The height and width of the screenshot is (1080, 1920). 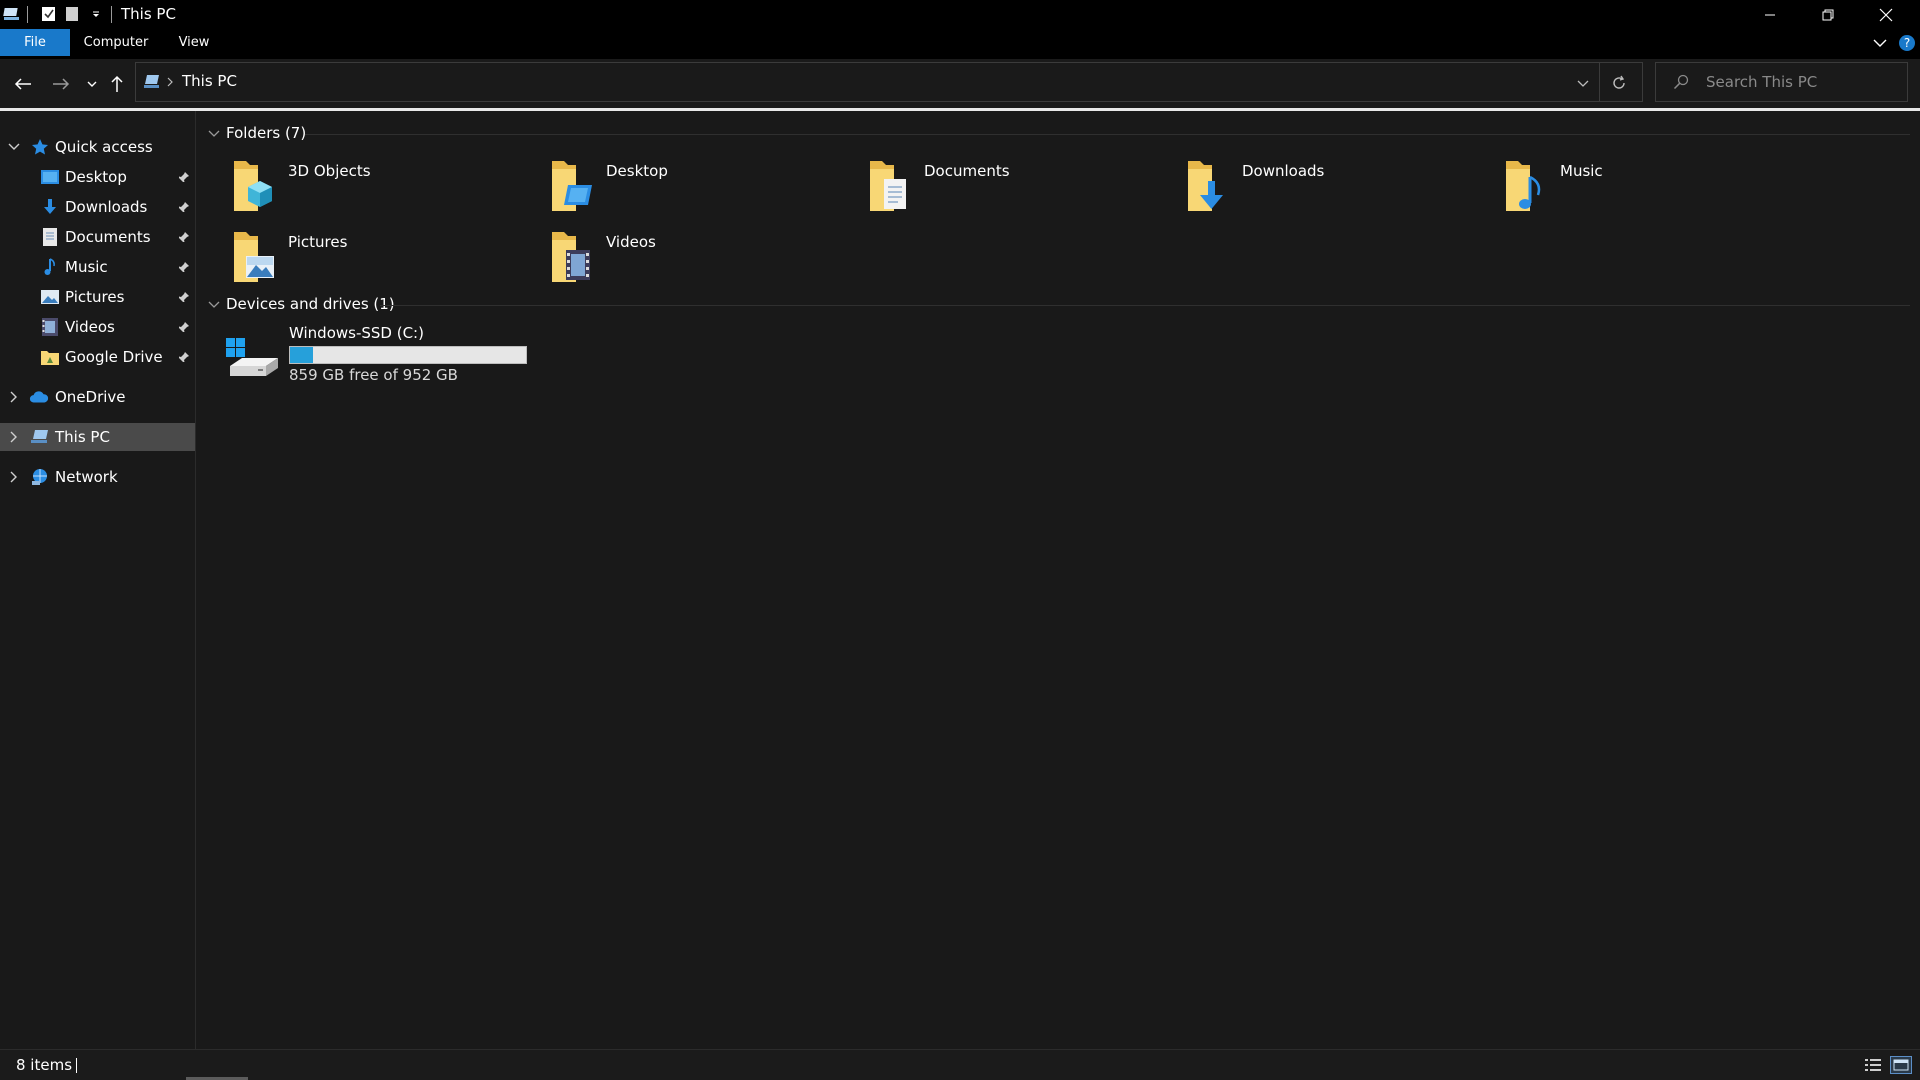 I want to click on close-button, so click(x=1886, y=14).